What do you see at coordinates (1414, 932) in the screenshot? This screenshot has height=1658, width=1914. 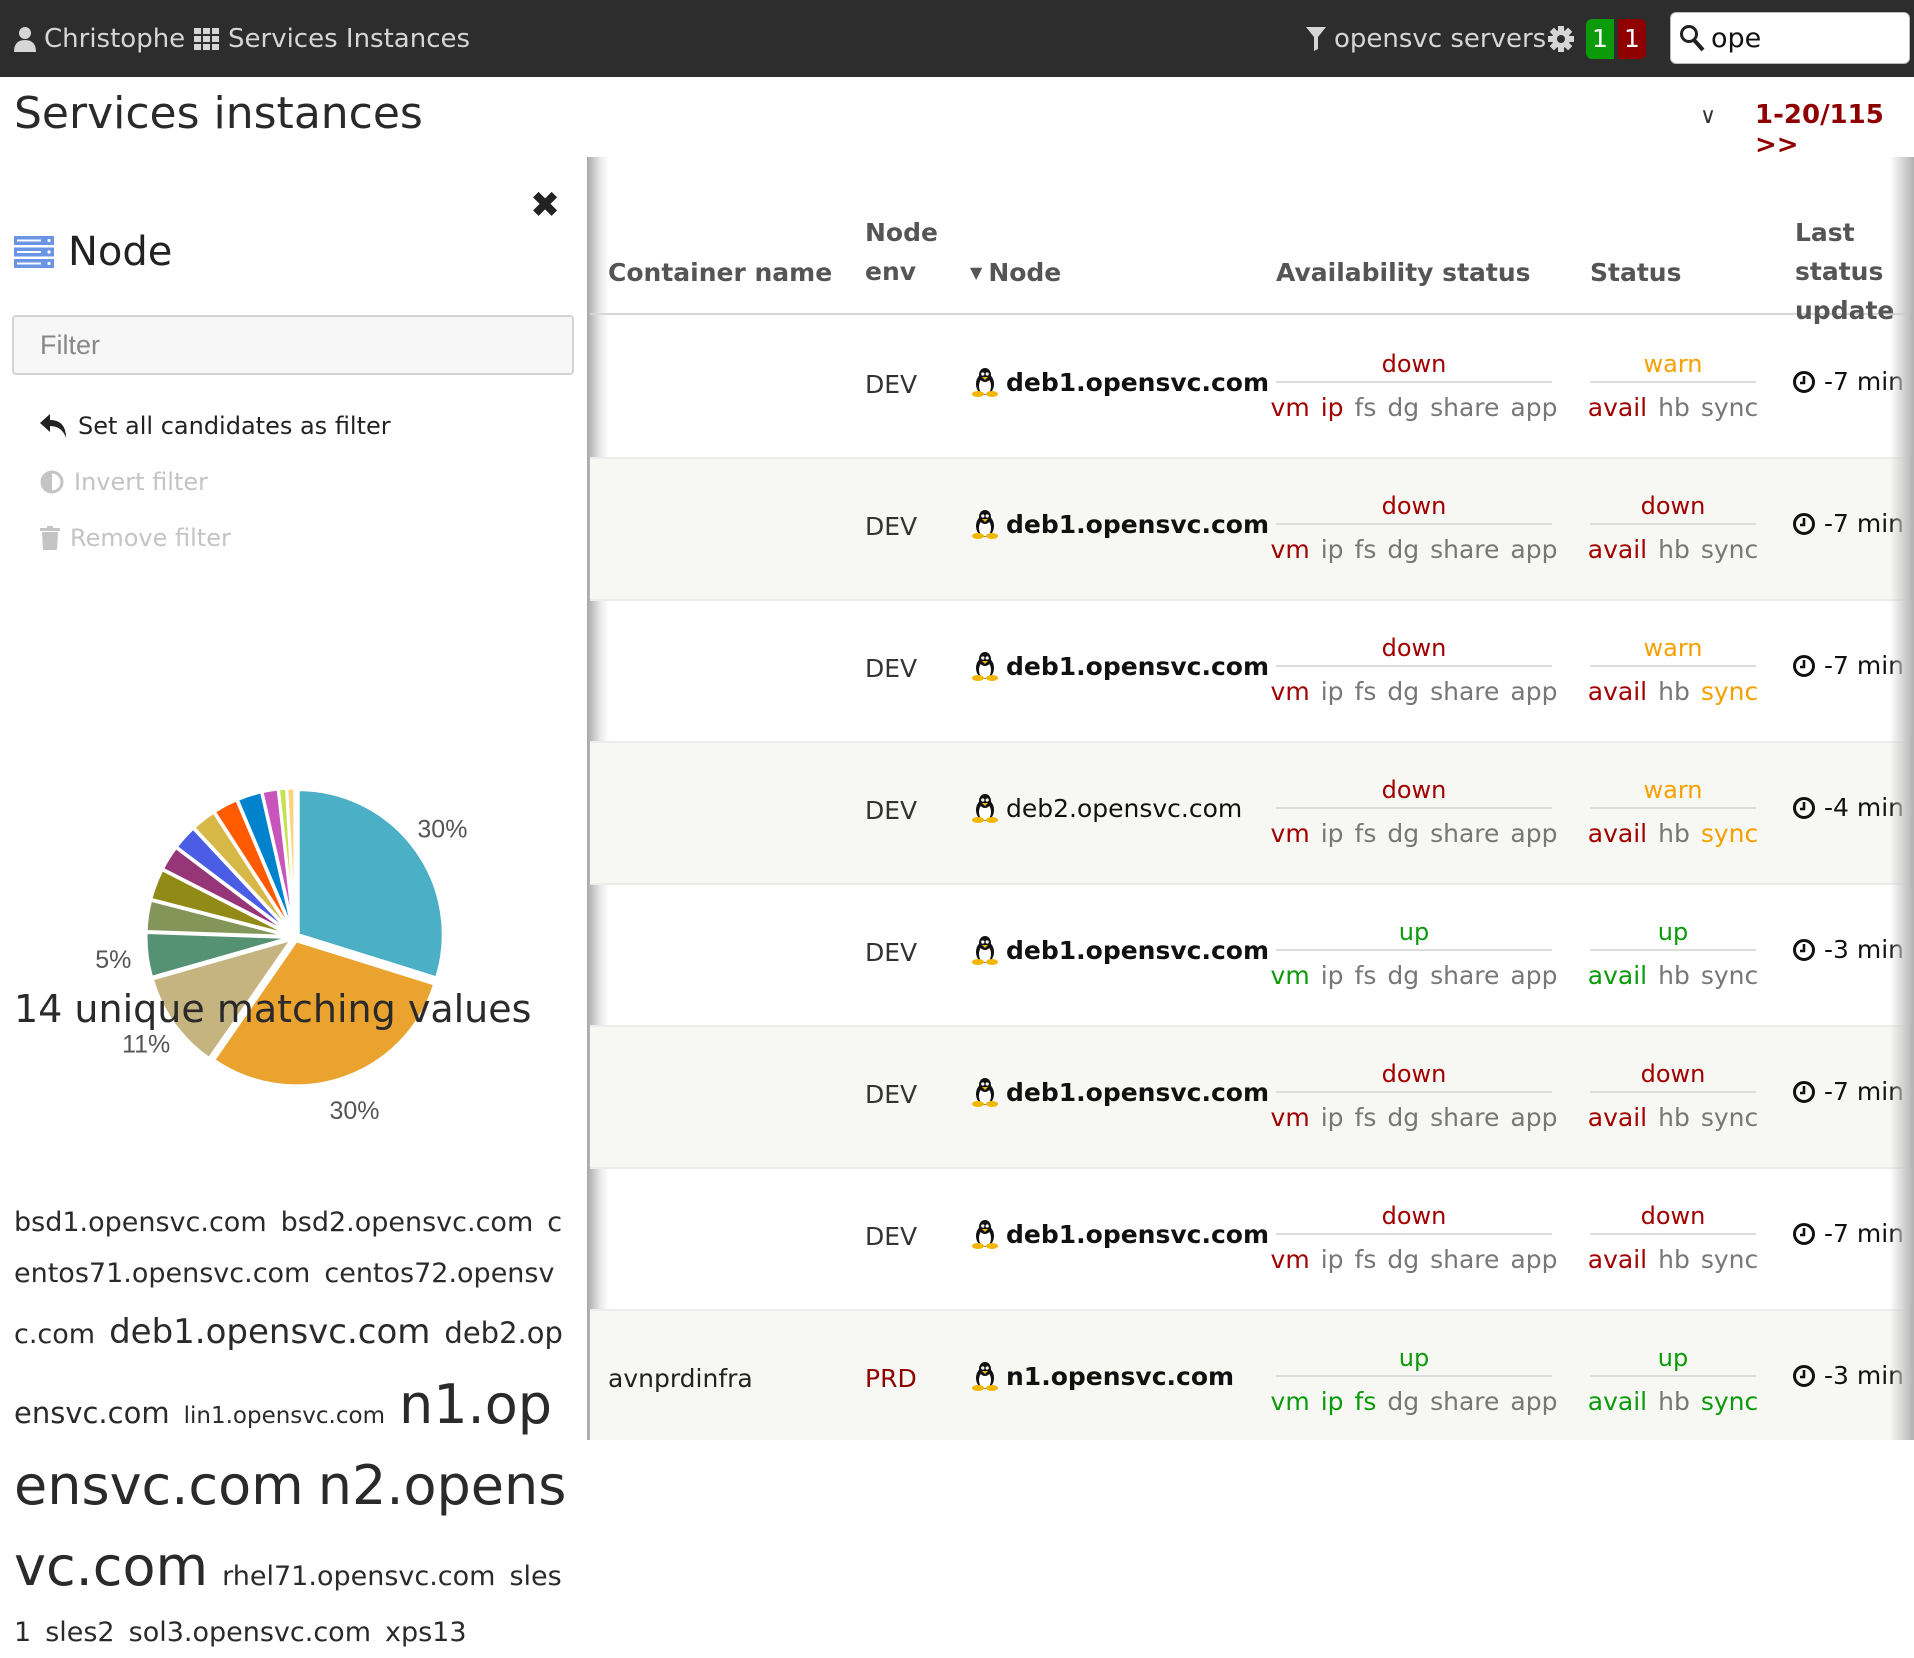 I see `availability-status-value: up` at bounding box center [1414, 932].